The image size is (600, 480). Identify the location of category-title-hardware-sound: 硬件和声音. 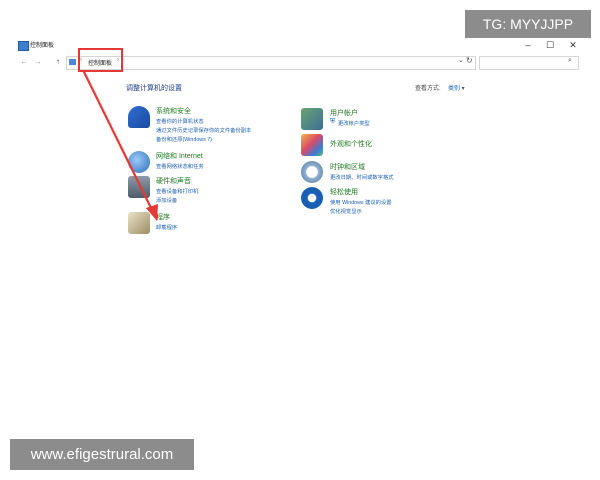
(173, 181).